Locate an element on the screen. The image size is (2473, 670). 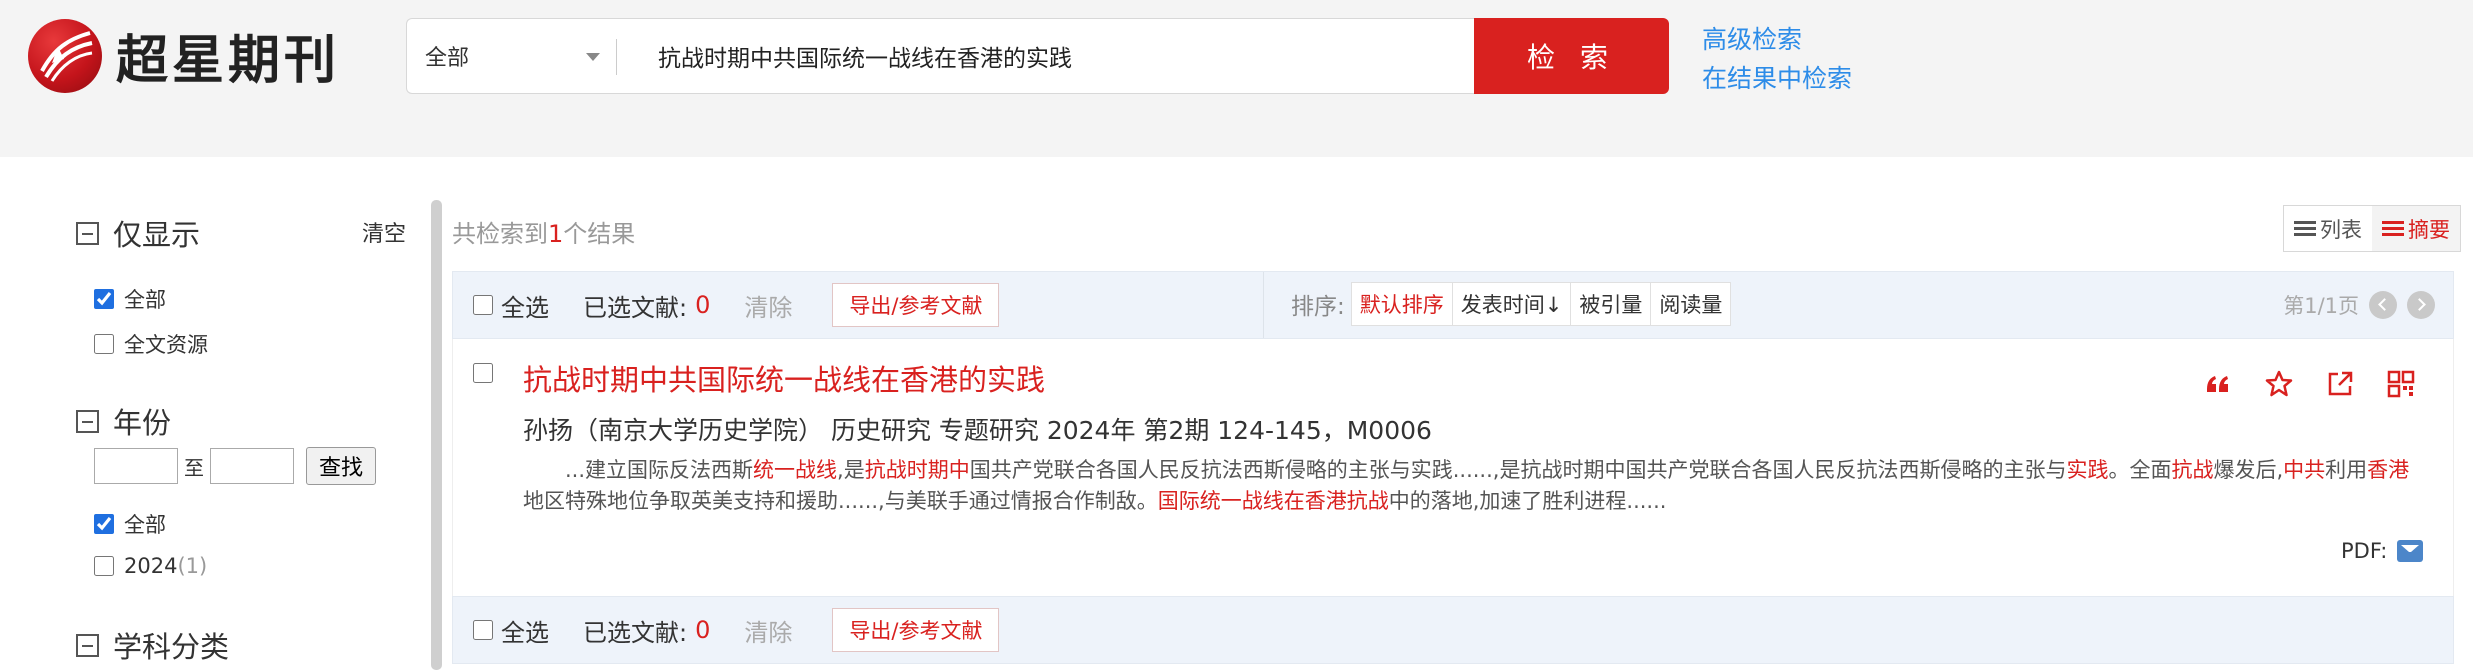
view-abstract-label: 摘要 is located at coordinates (2429, 229).